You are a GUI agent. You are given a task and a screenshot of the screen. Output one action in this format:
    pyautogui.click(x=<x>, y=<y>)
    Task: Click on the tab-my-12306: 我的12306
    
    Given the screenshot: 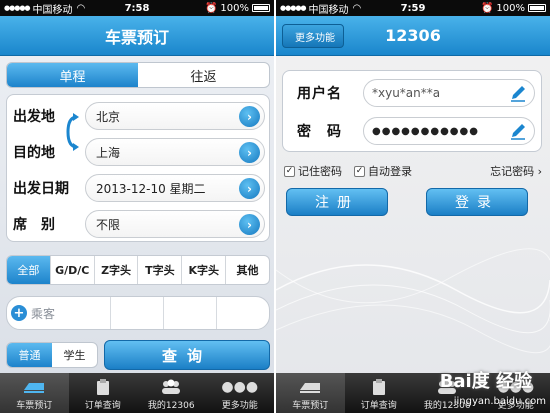 What is the action you would take?
    pyautogui.click(x=171, y=393)
    